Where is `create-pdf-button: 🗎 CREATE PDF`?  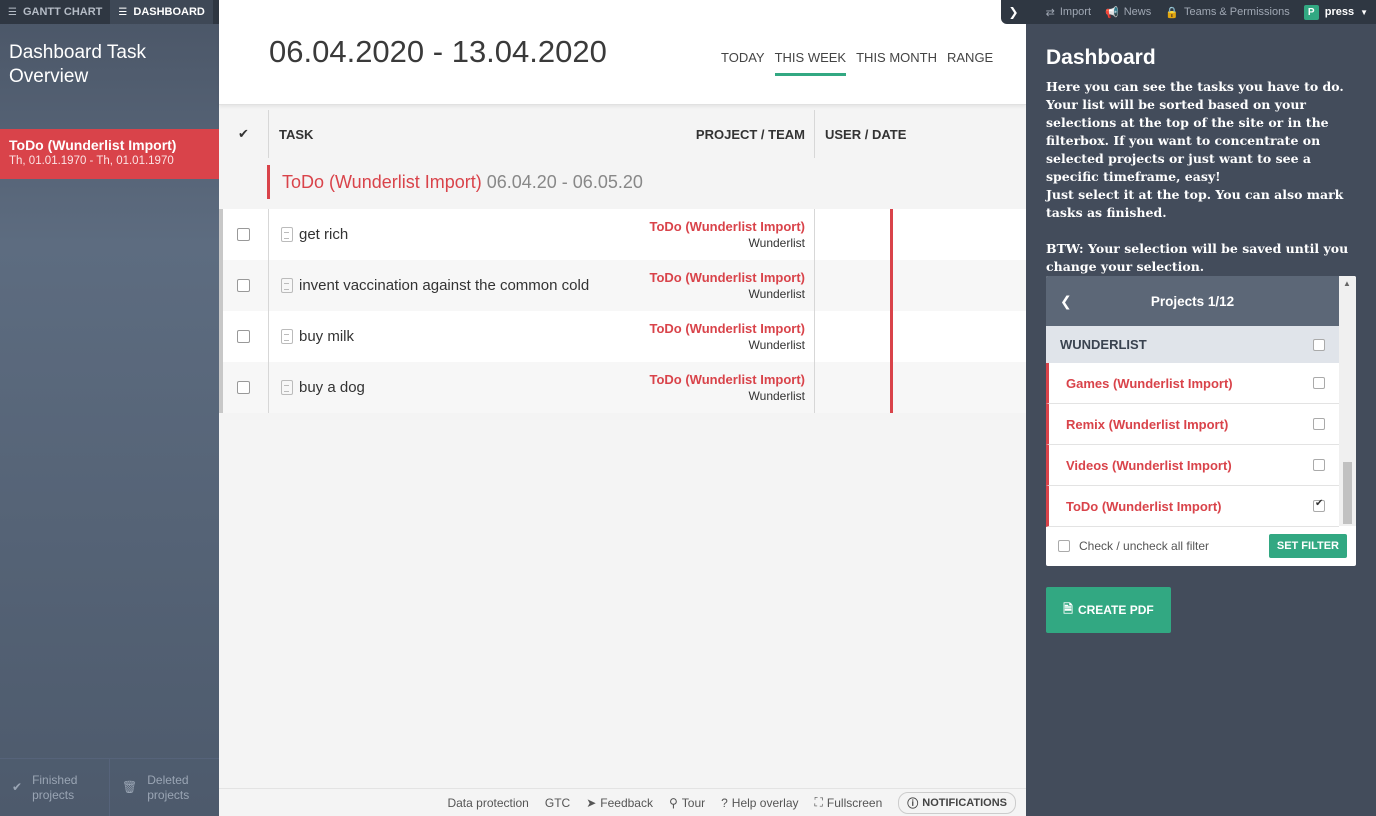 create-pdf-button: 🗎 CREATE PDF is located at coordinates (1108, 610).